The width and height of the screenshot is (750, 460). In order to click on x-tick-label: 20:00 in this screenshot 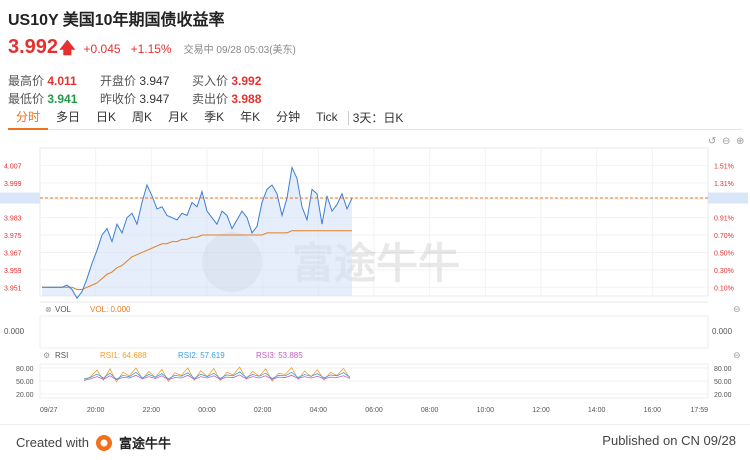, I will do `click(96, 410)`.